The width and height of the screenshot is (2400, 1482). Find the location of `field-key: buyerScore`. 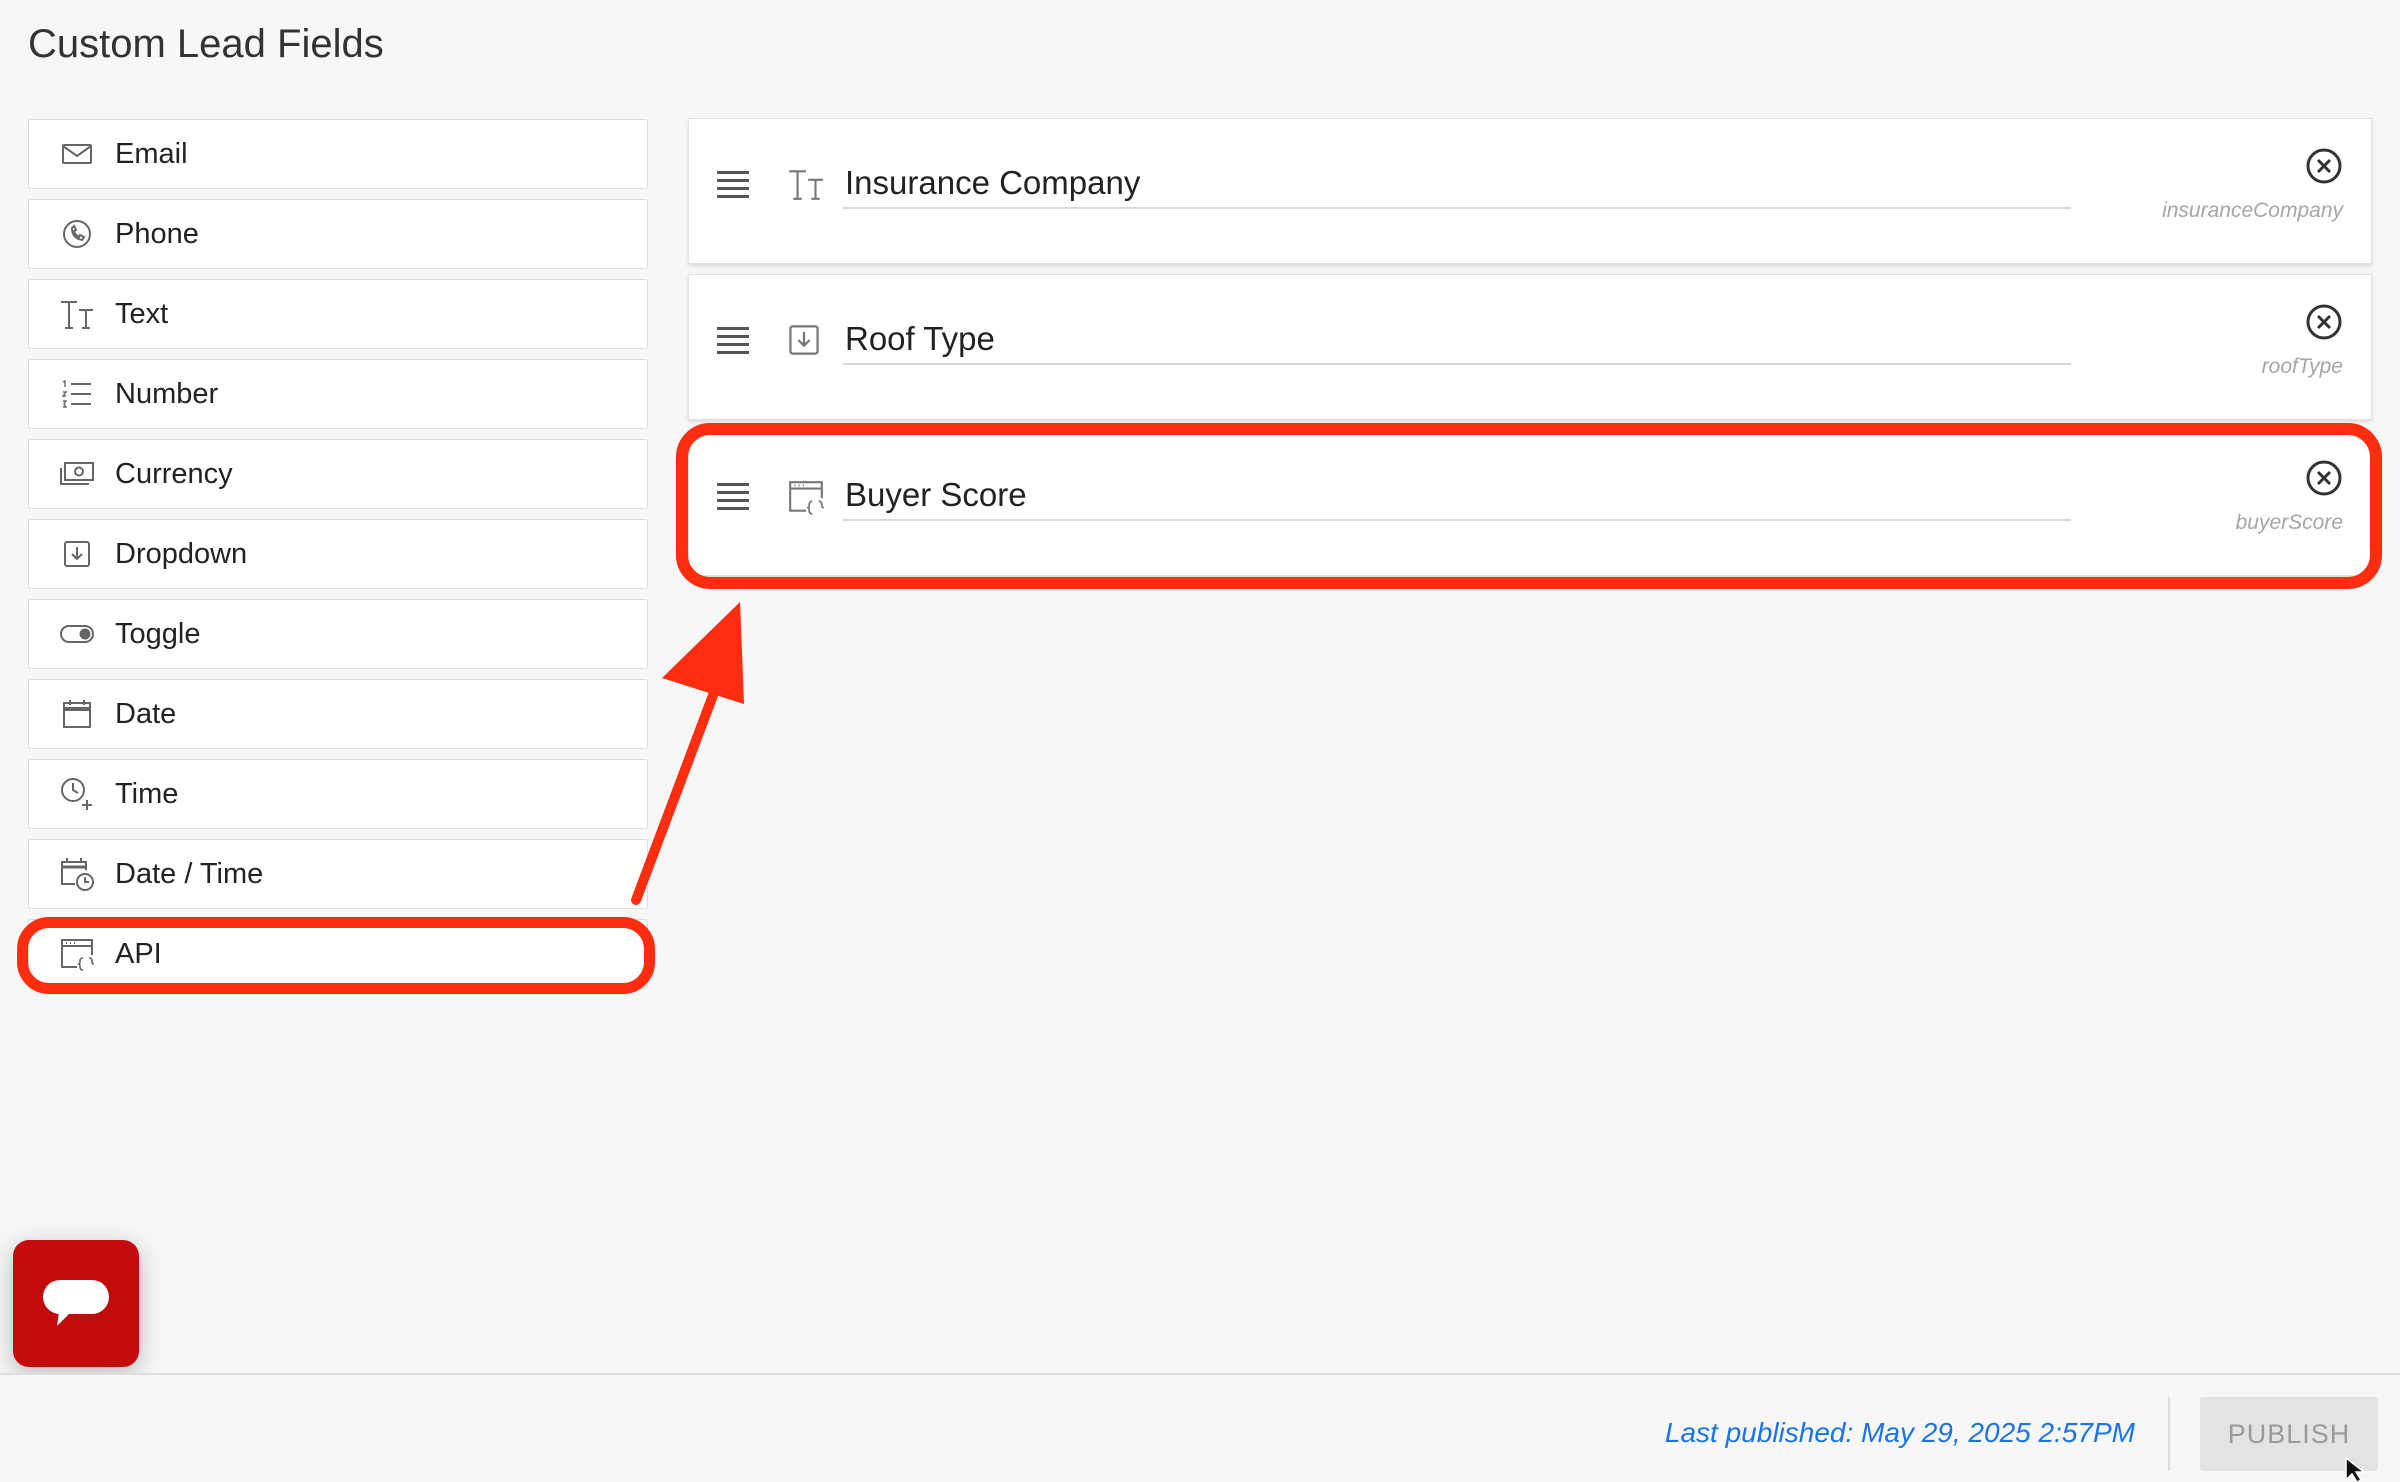

field-key: buyerScore is located at coordinates (2289, 522).